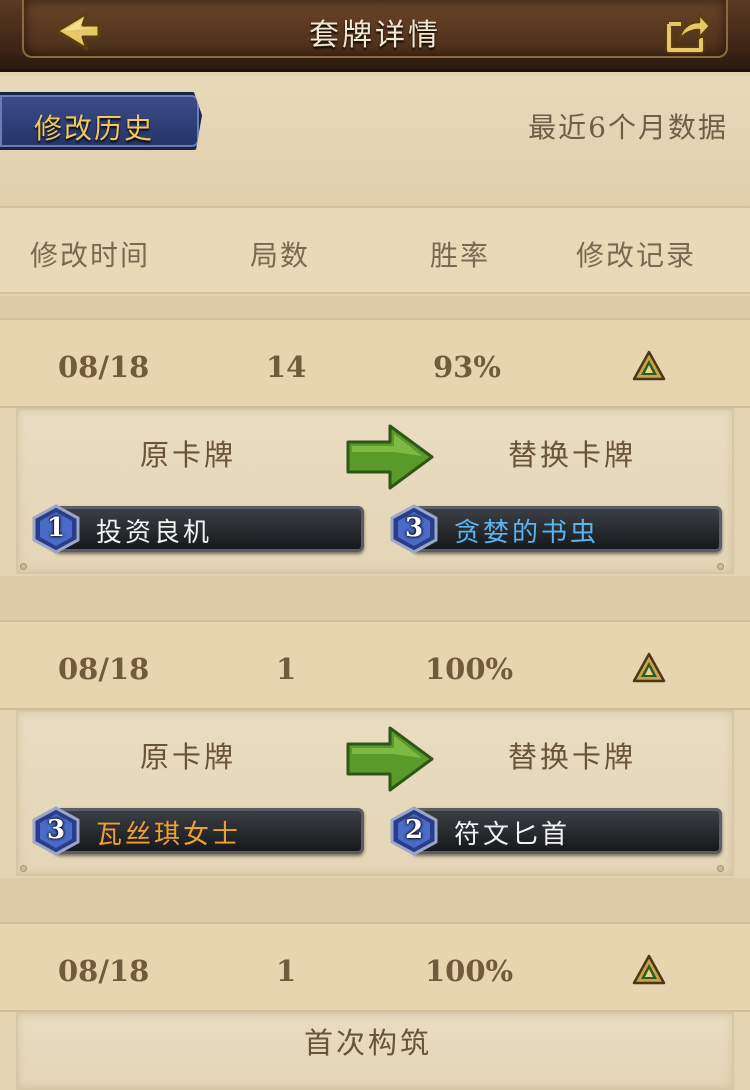  I want to click on change-detail: 原卡牌 替换卡牌 1 投资良机 3 贪婪的书虫, so click(375, 491).